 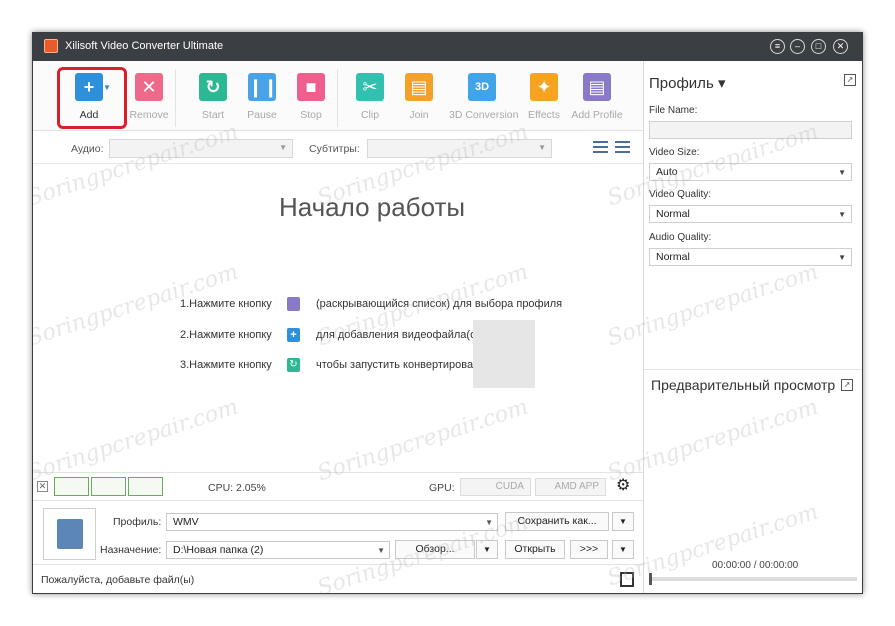 I want to click on stop-icon: ■, so click(x=311, y=87).